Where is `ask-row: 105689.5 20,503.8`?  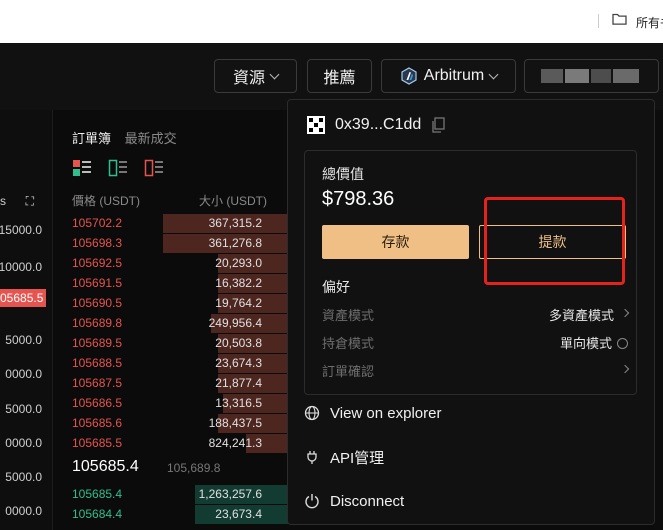
ask-row: 105689.5 20,503.8 is located at coordinates (172, 343).